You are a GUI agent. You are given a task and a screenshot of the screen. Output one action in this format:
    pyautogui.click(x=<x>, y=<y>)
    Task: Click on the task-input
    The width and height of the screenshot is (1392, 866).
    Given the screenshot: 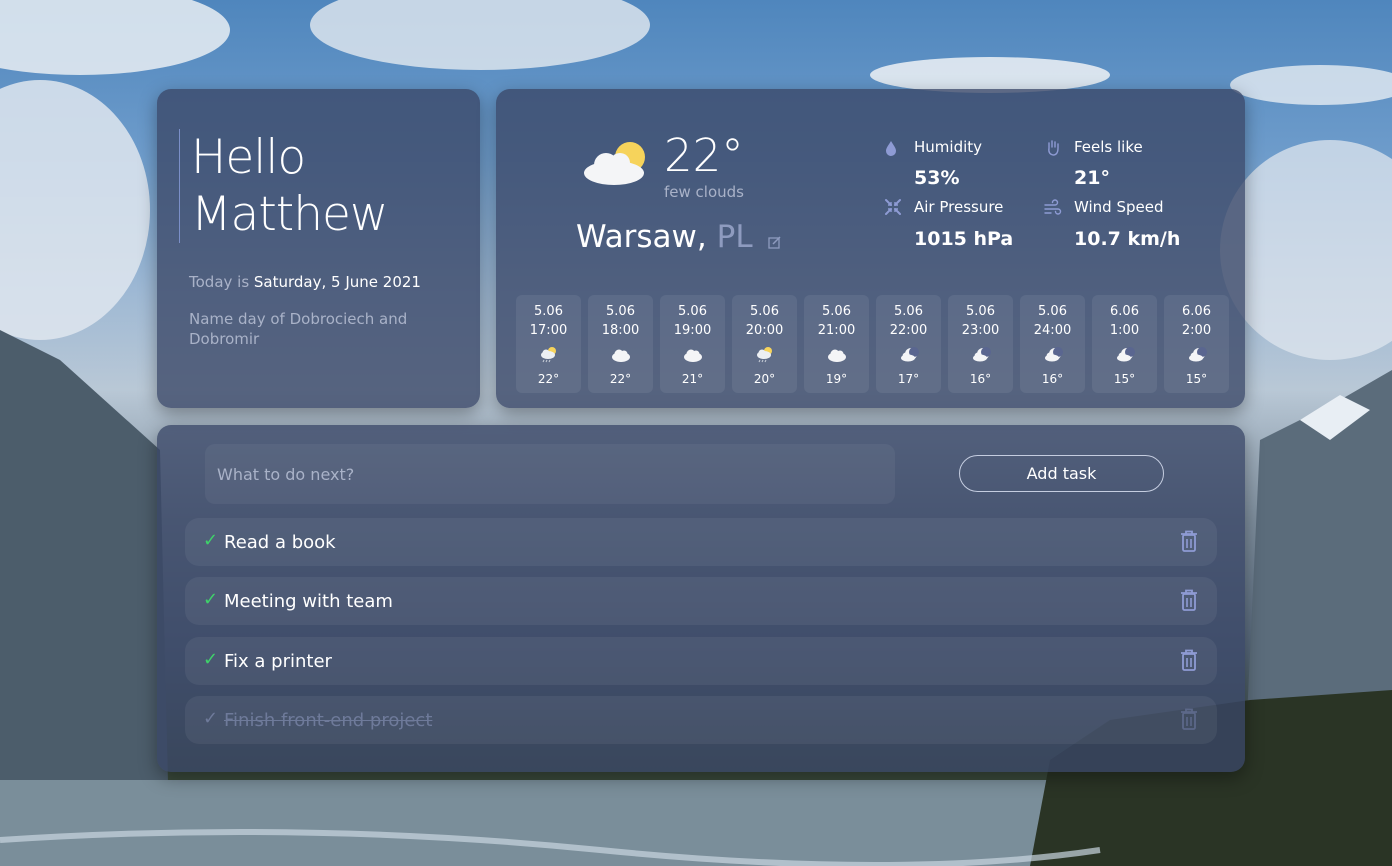 What is the action you would take?
    pyautogui.click(x=550, y=474)
    